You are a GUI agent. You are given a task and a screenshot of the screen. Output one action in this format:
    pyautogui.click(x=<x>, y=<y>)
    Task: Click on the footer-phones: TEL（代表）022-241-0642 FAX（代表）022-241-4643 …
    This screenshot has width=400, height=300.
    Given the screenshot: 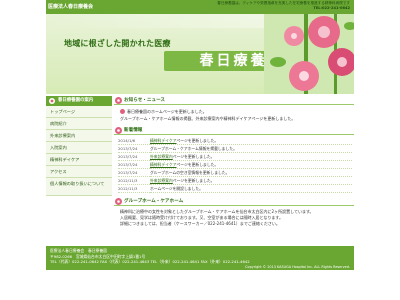 What is the action you would take?
    pyautogui.click(x=150, y=261)
    